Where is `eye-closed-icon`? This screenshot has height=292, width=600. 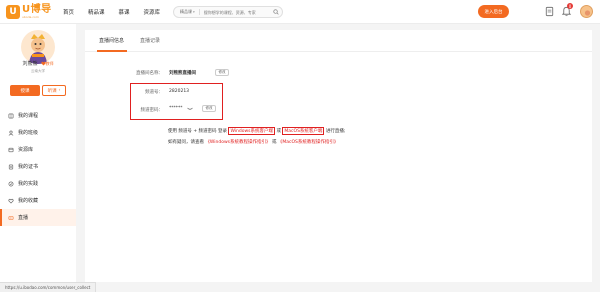
eye-closed-icon is located at coordinates (190, 109).